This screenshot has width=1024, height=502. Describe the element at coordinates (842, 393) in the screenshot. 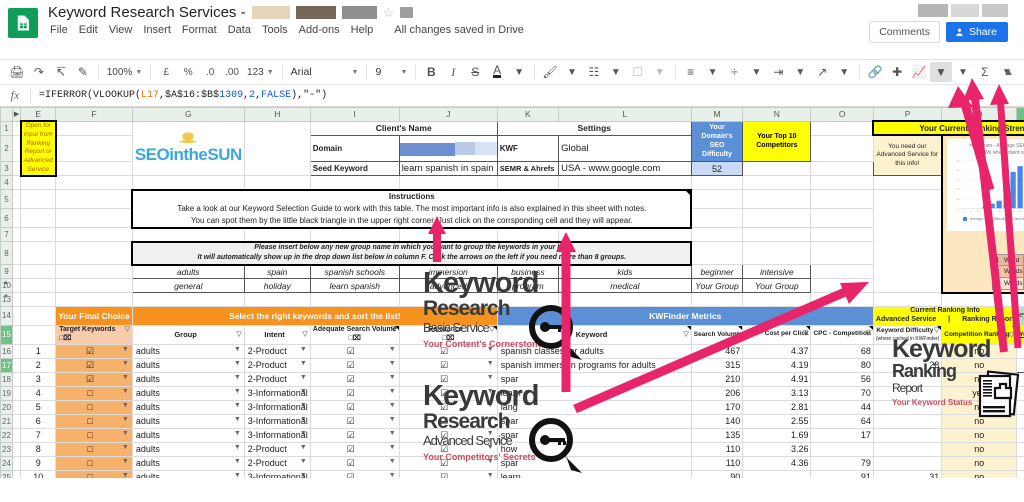

I see `cell-cpc-competition: 70` at that location.